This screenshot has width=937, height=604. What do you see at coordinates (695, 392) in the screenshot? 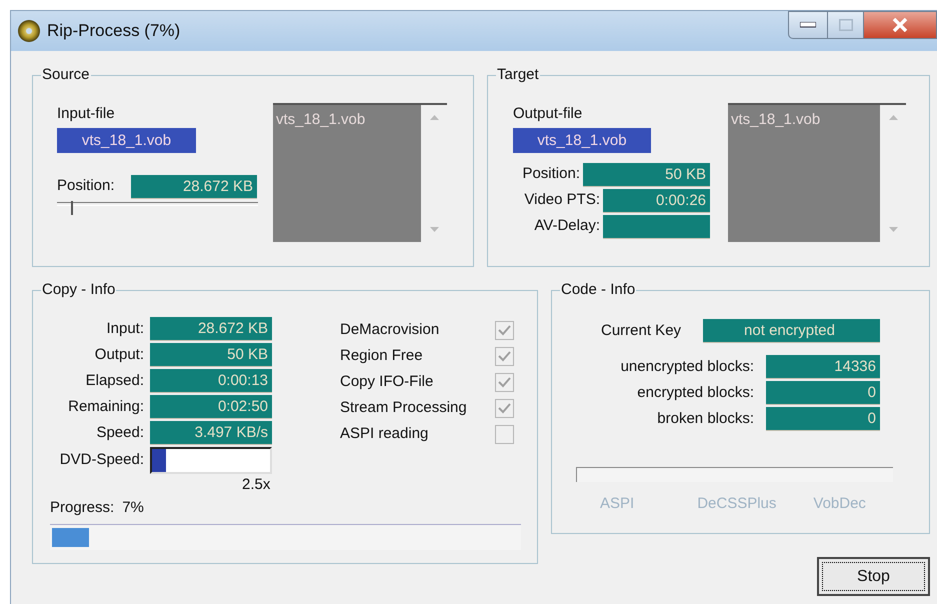
I see `field-label: encrypted blocks:` at bounding box center [695, 392].